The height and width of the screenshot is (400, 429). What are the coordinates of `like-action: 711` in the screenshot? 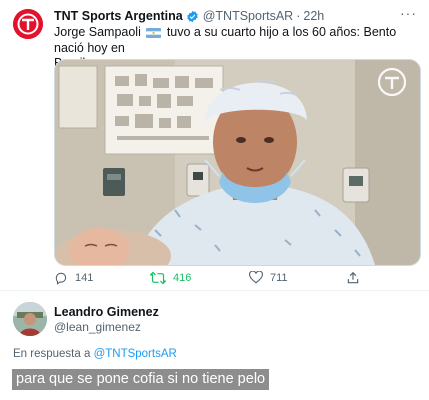 It's located at (268, 277).